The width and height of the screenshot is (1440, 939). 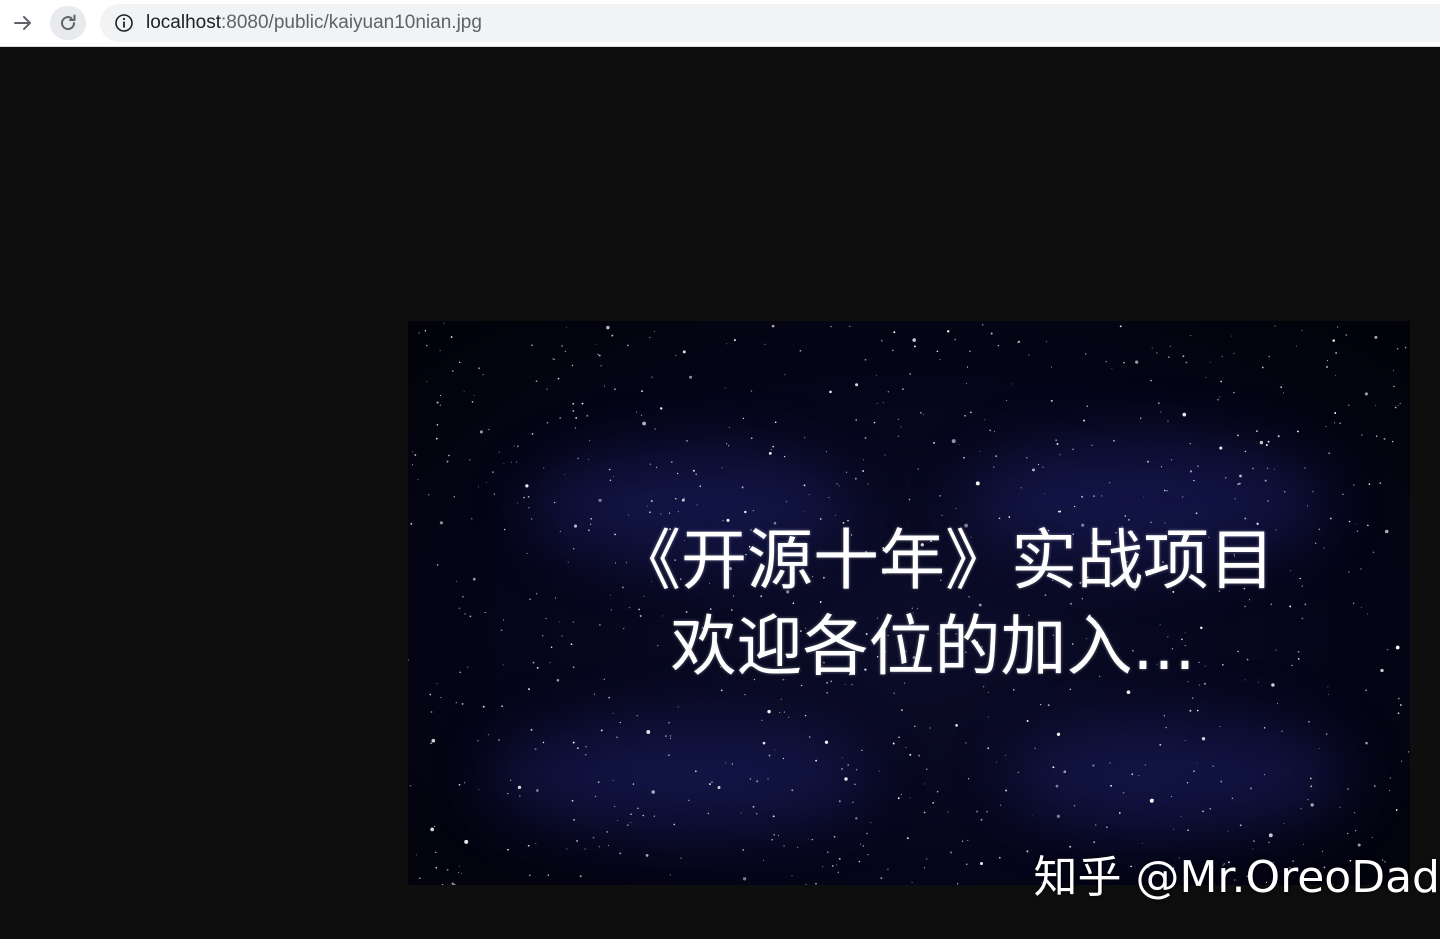 I want to click on forward-button, so click(x=23, y=23).